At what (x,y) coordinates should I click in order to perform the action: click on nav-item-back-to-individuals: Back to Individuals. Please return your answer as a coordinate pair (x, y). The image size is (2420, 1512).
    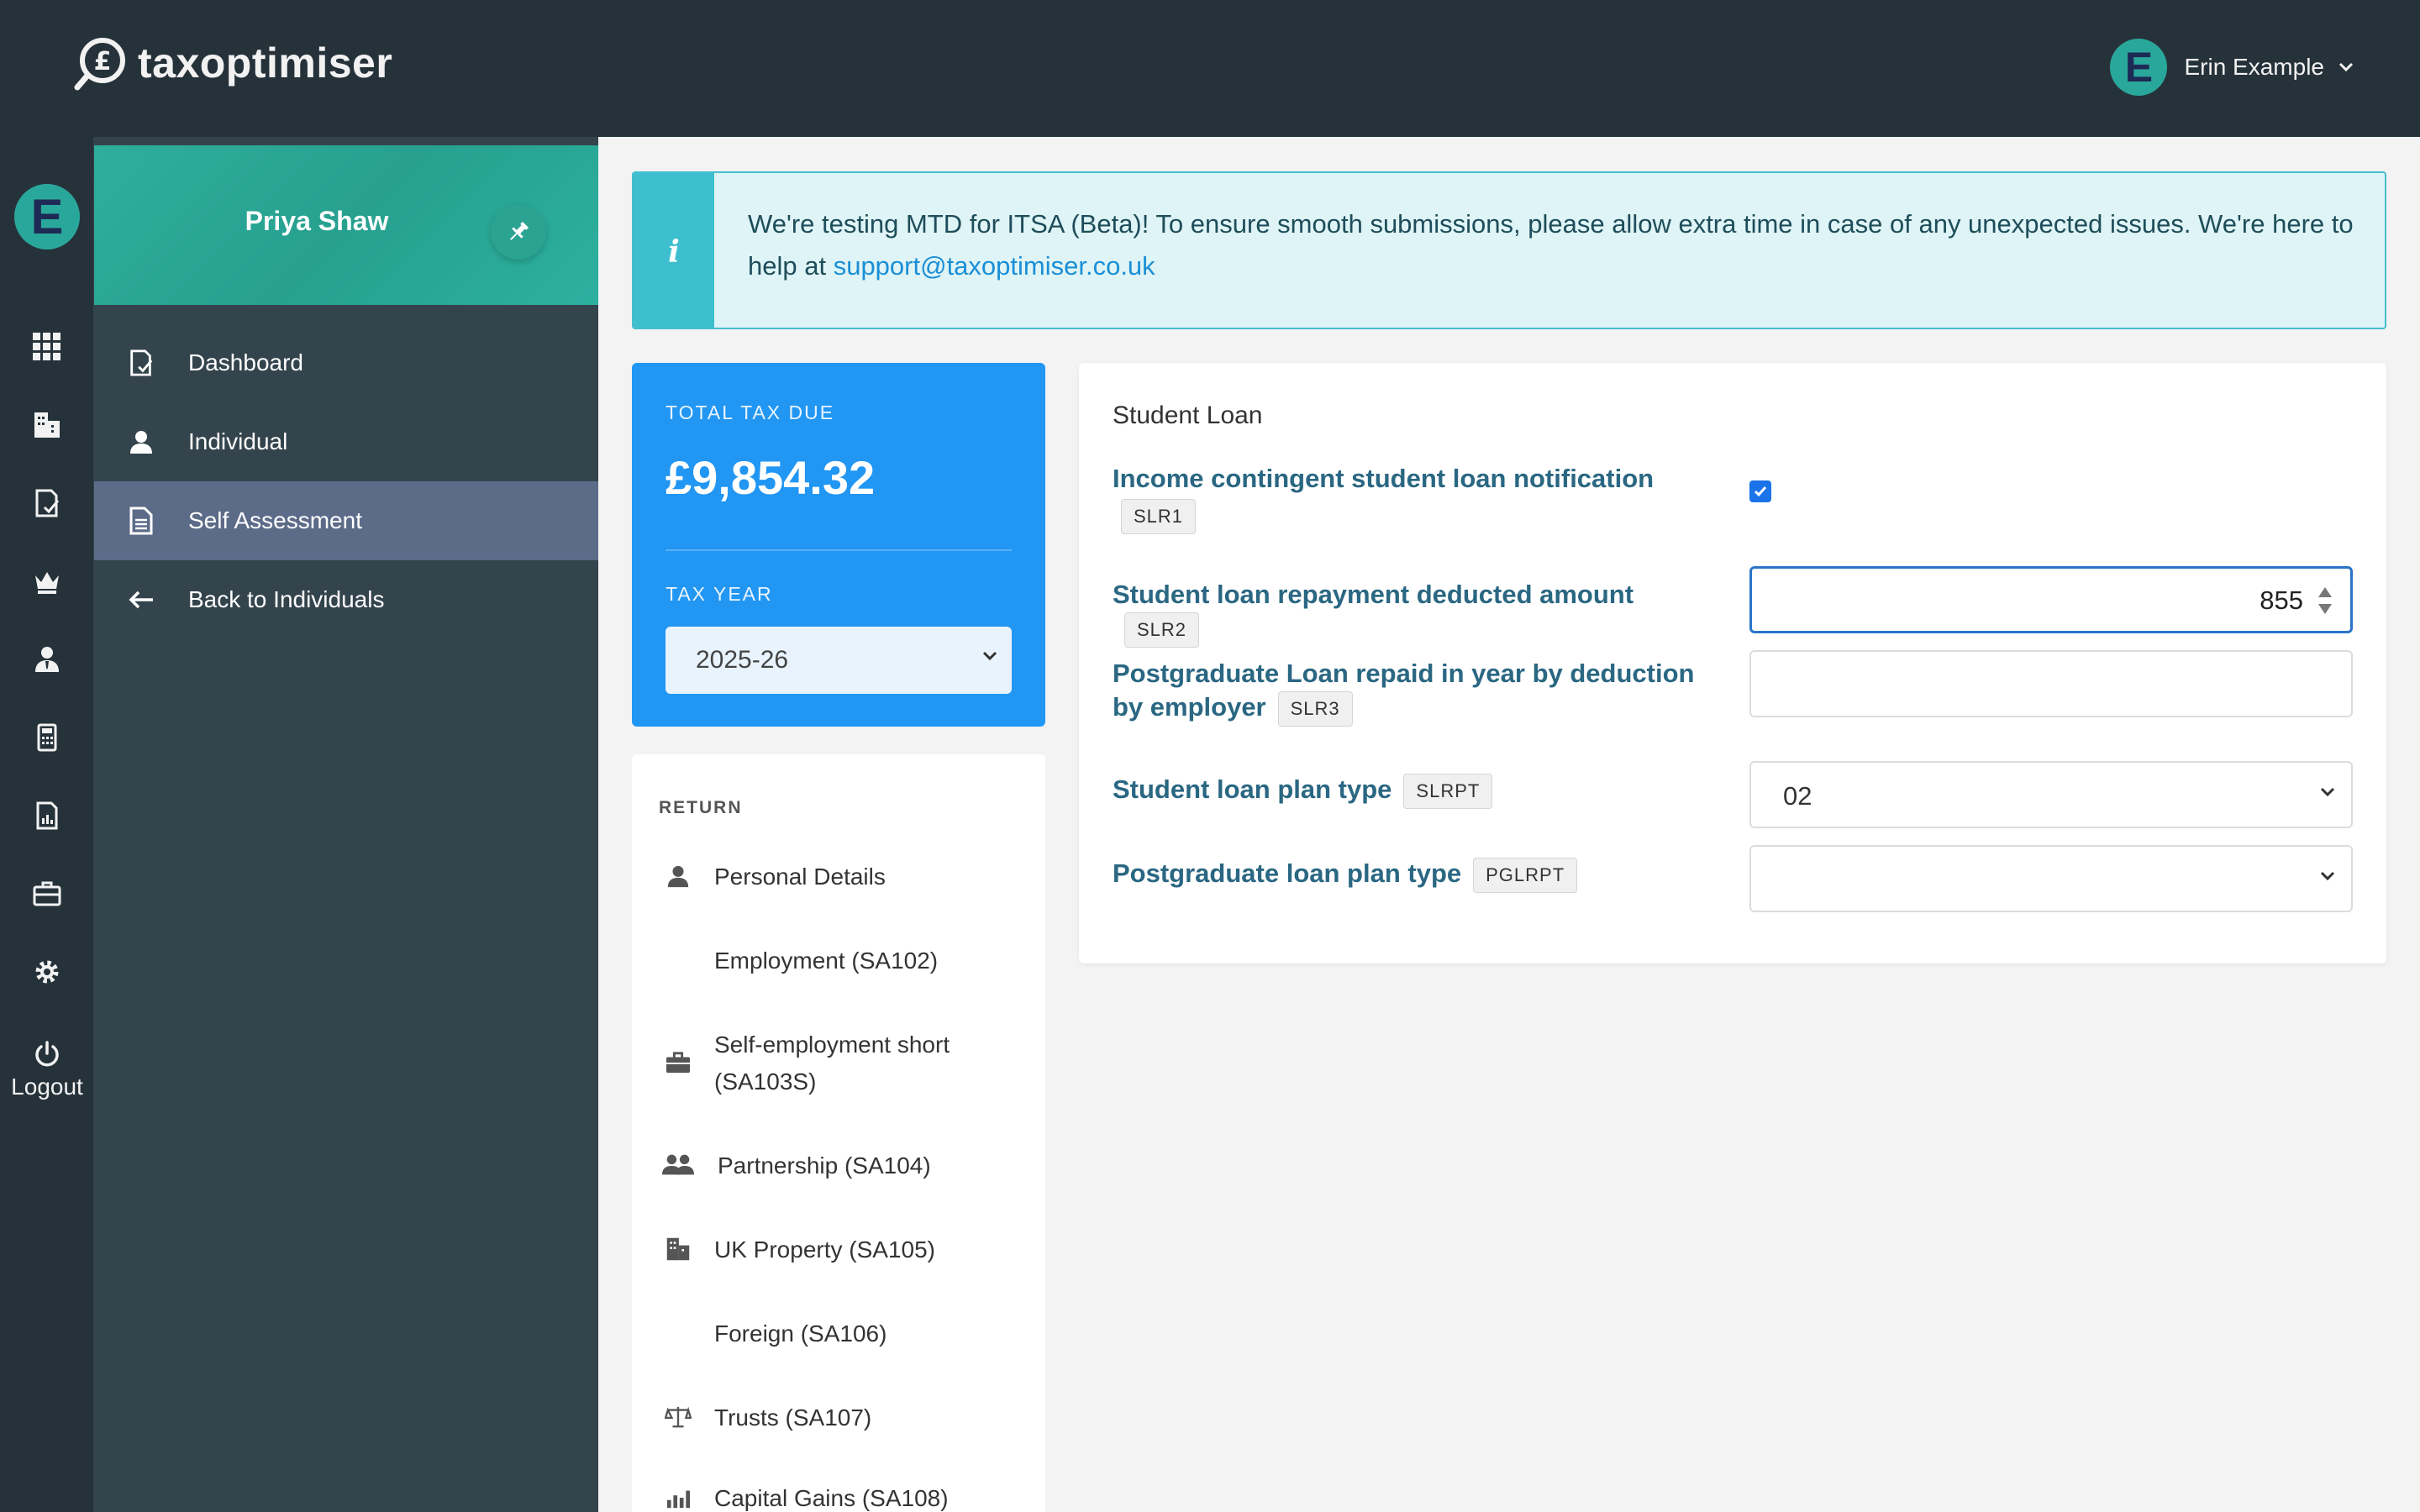
    Looking at the image, I should click on (346, 599).